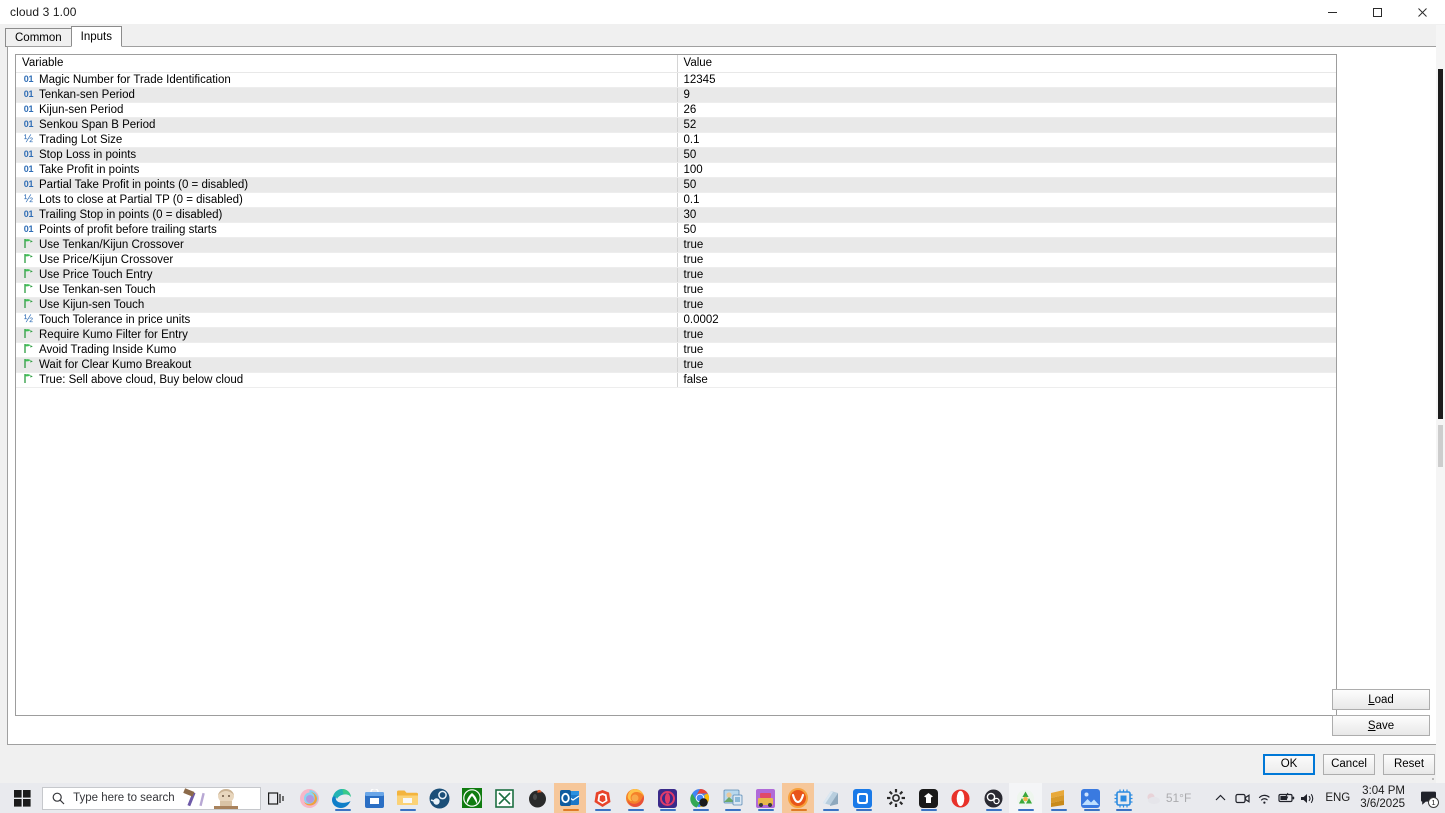 The width and height of the screenshot is (1445, 813). What do you see at coordinates (1381, 699) in the screenshot?
I see `load-button: Load` at bounding box center [1381, 699].